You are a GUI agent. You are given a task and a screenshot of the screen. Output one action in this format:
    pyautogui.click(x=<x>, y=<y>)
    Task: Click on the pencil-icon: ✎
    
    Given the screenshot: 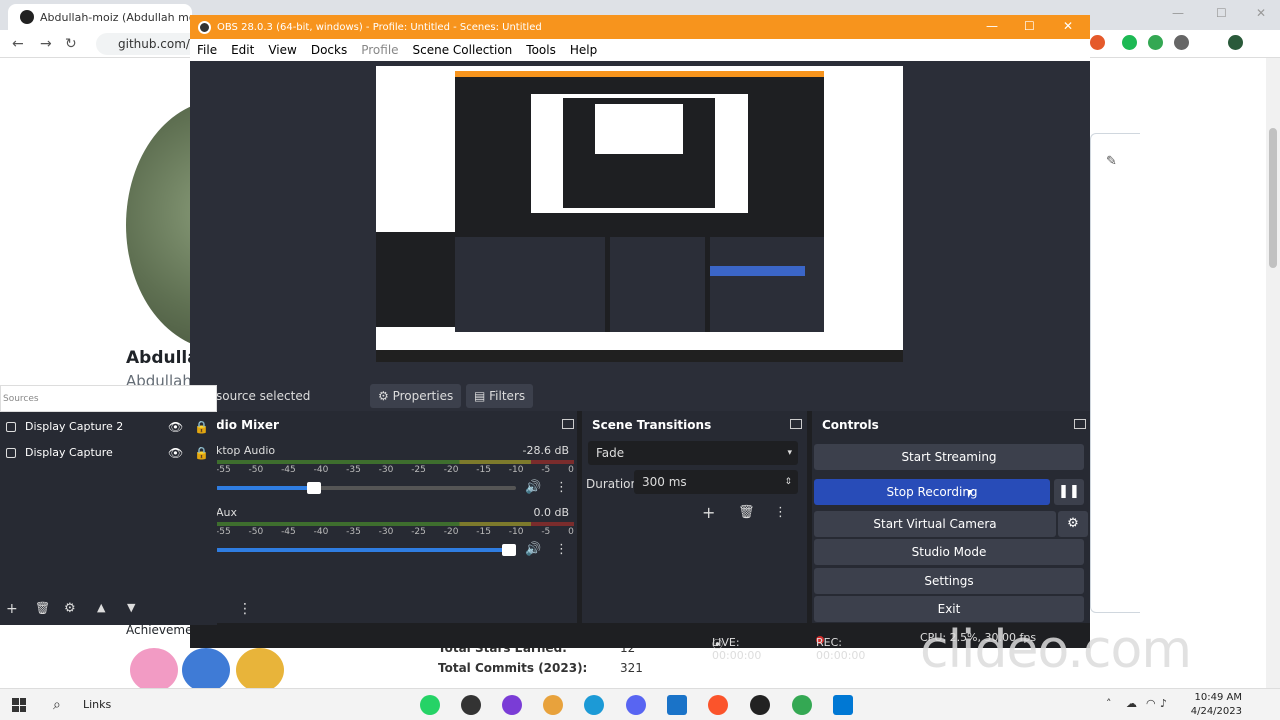 What is the action you would take?
    pyautogui.click(x=1111, y=161)
    